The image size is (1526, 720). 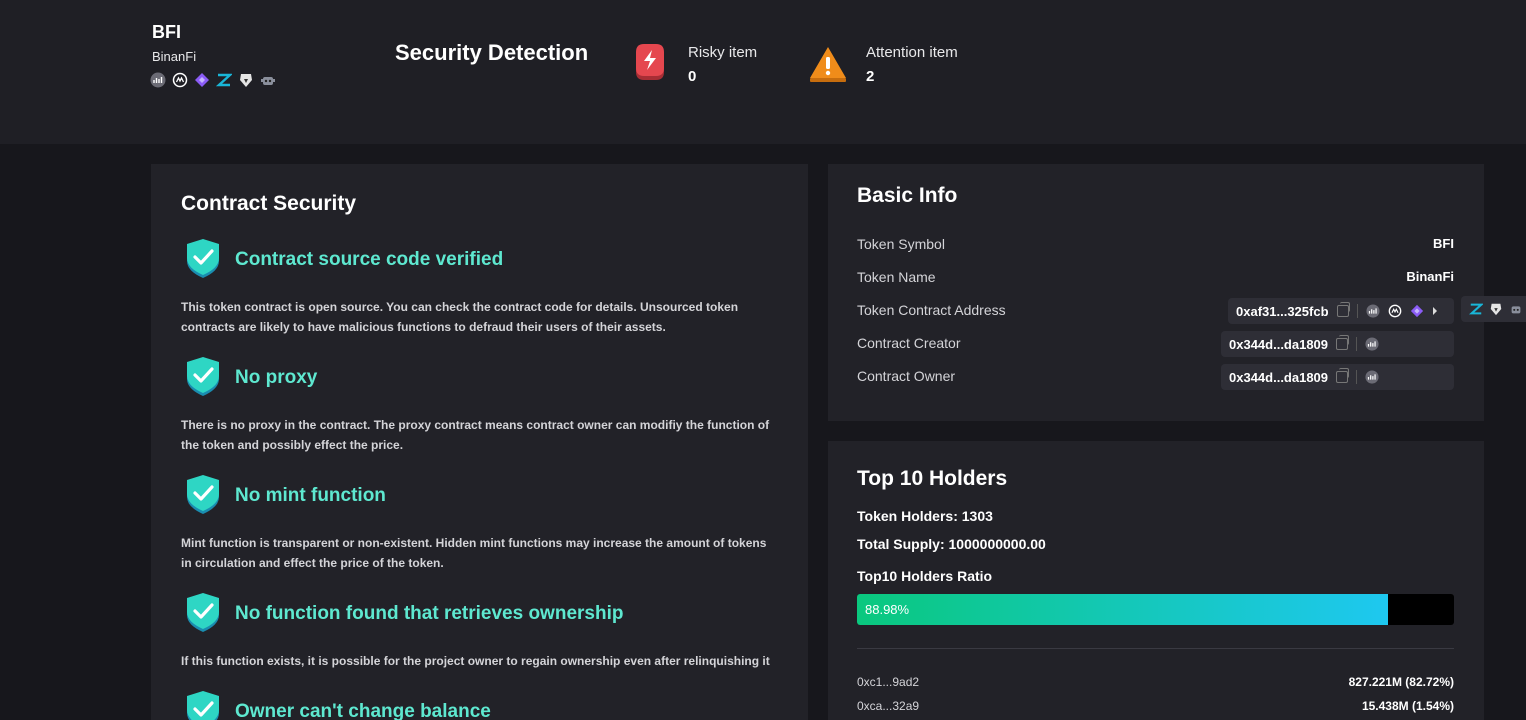 I want to click on holder-amount: 827.221M (82.72%), so click(x=1401, y=682).